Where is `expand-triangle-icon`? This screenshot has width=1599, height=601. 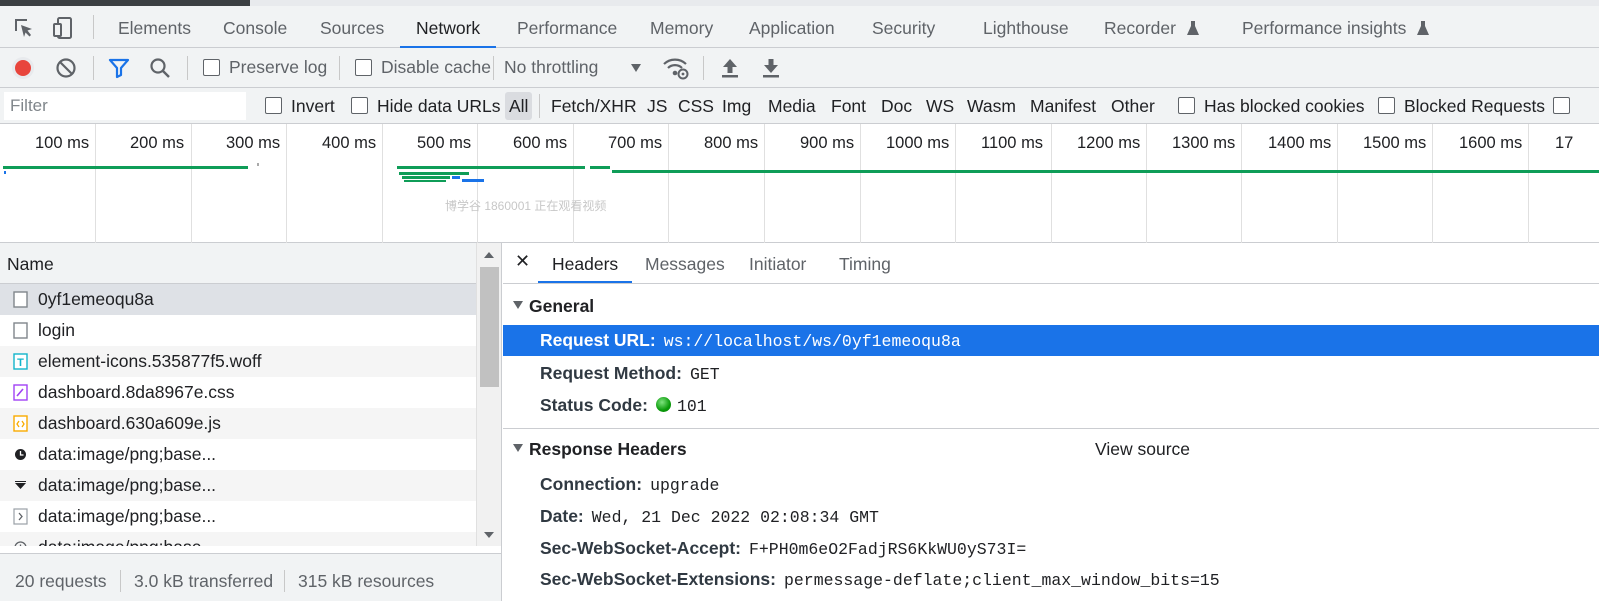 expand-triangle-icon is located at coordinates (518, 305).